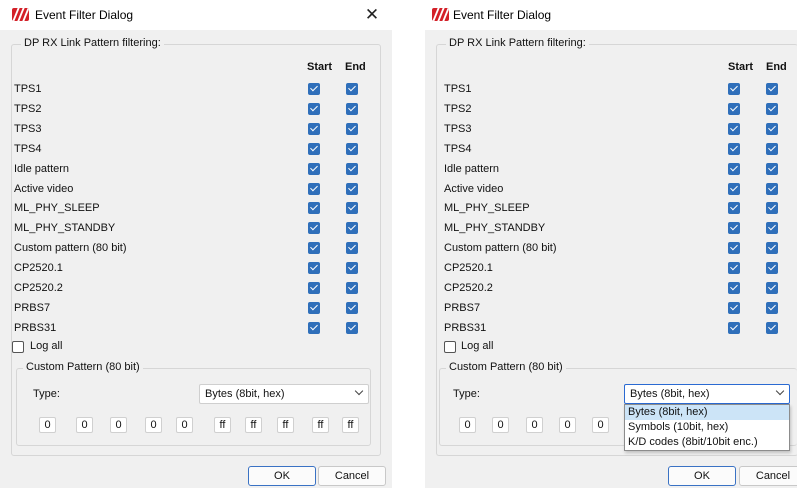 This screenshot has width=797, height=488. What do you see at coordinates (372, 15) in the screenshot?
I see `close-icon: ✕` at bounding box center [372, 15].